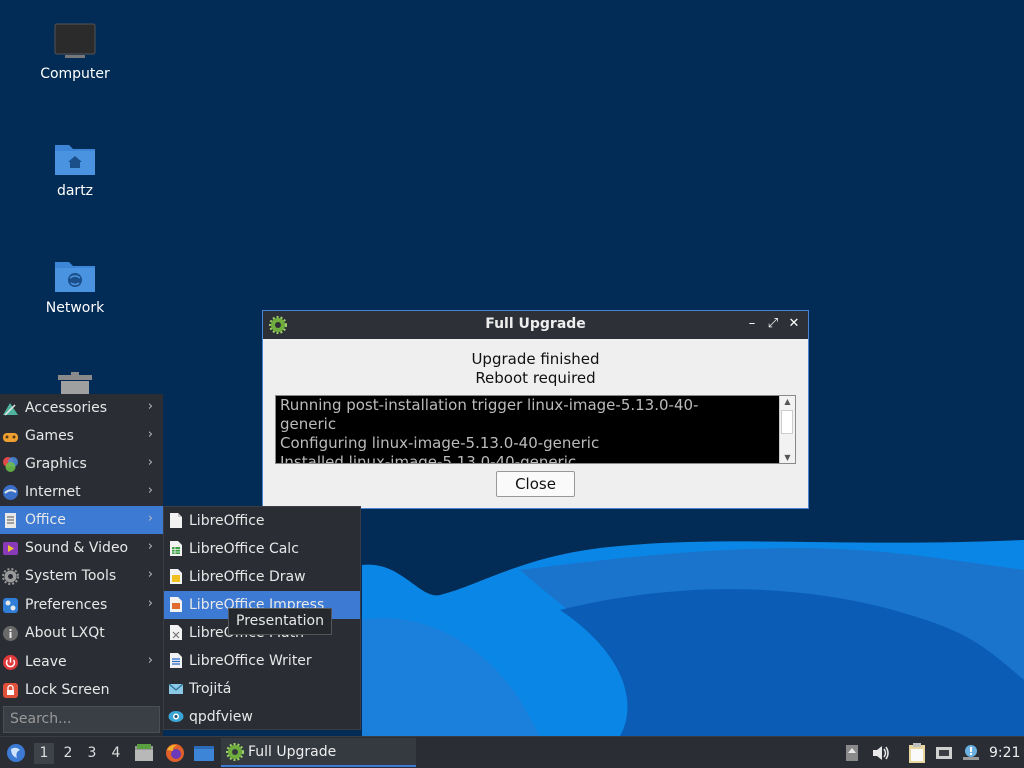 The image size is (1024, 768). Describe the element at coordinates (116, 753) in the screenshot. I see `workspace-4: 4` at that location.